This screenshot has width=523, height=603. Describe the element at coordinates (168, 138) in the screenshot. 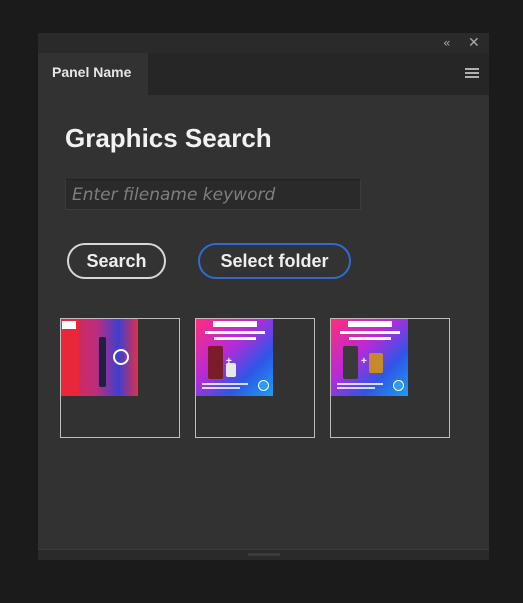

I see `page-title: Graphics Search` at that location.